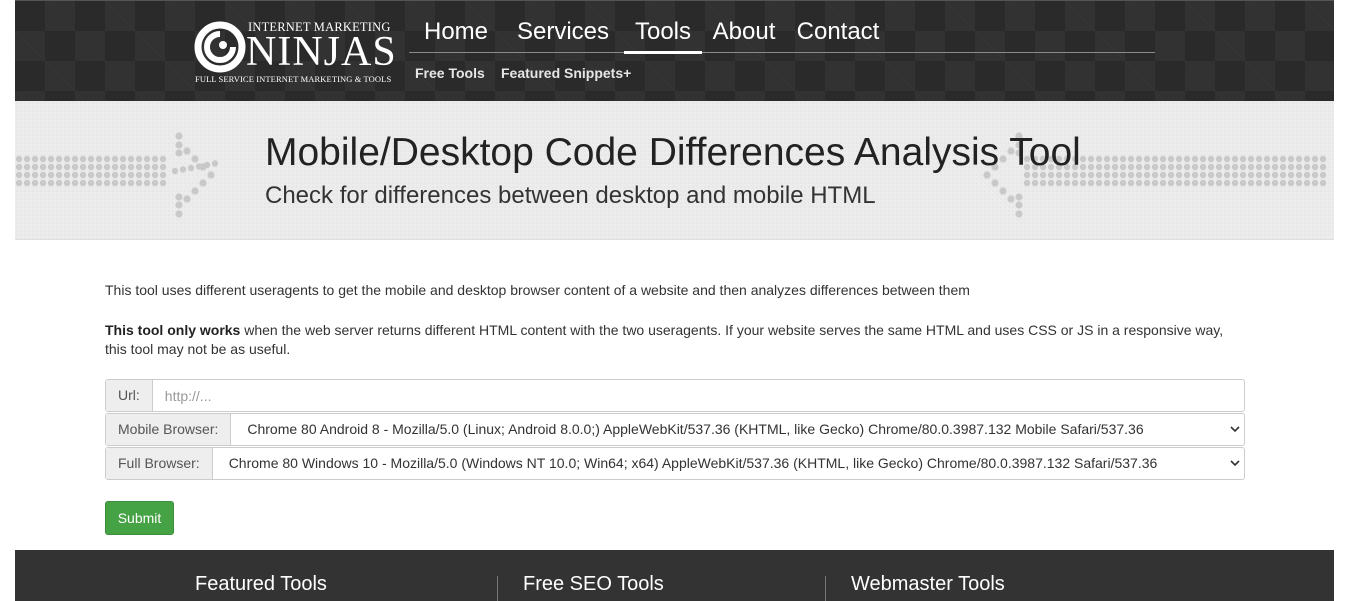 Image resolution: width=1348 pixels, height=601 pixels. What do you see at coordinates (566, 73) in the screenshot?
I see `subnav-featured-snippets: Featured Snippets+` at bounding box center [566, 73].